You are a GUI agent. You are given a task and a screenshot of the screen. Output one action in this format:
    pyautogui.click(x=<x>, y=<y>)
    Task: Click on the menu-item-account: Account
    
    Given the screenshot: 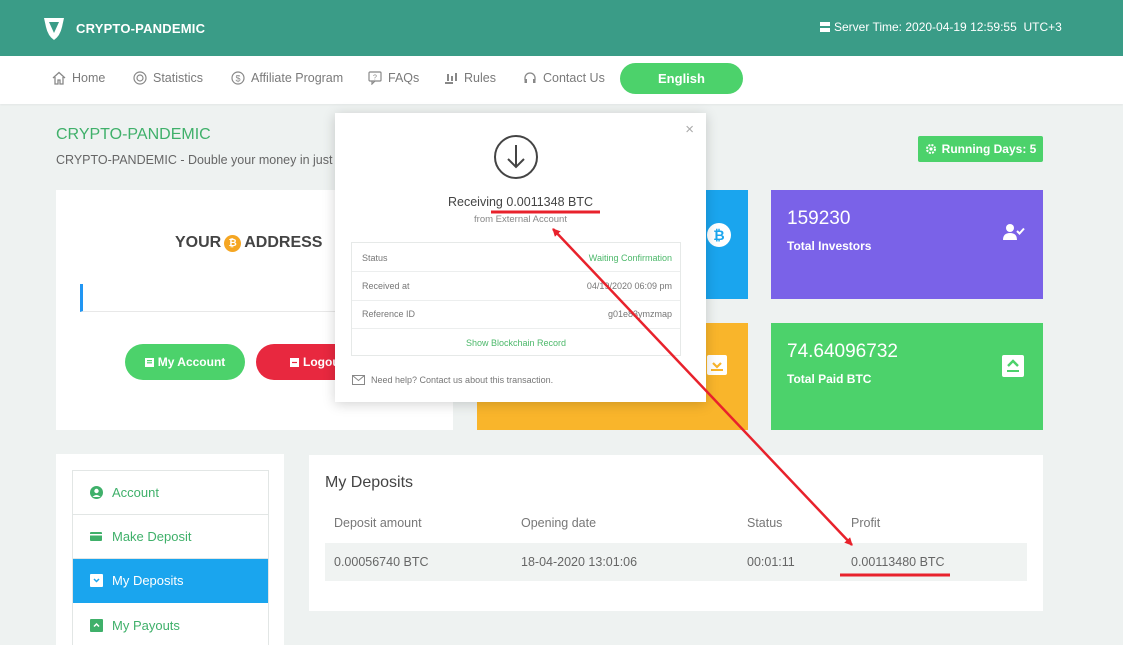 What is the action you would take?
    pyautogui.click(x=170, y=493)
    